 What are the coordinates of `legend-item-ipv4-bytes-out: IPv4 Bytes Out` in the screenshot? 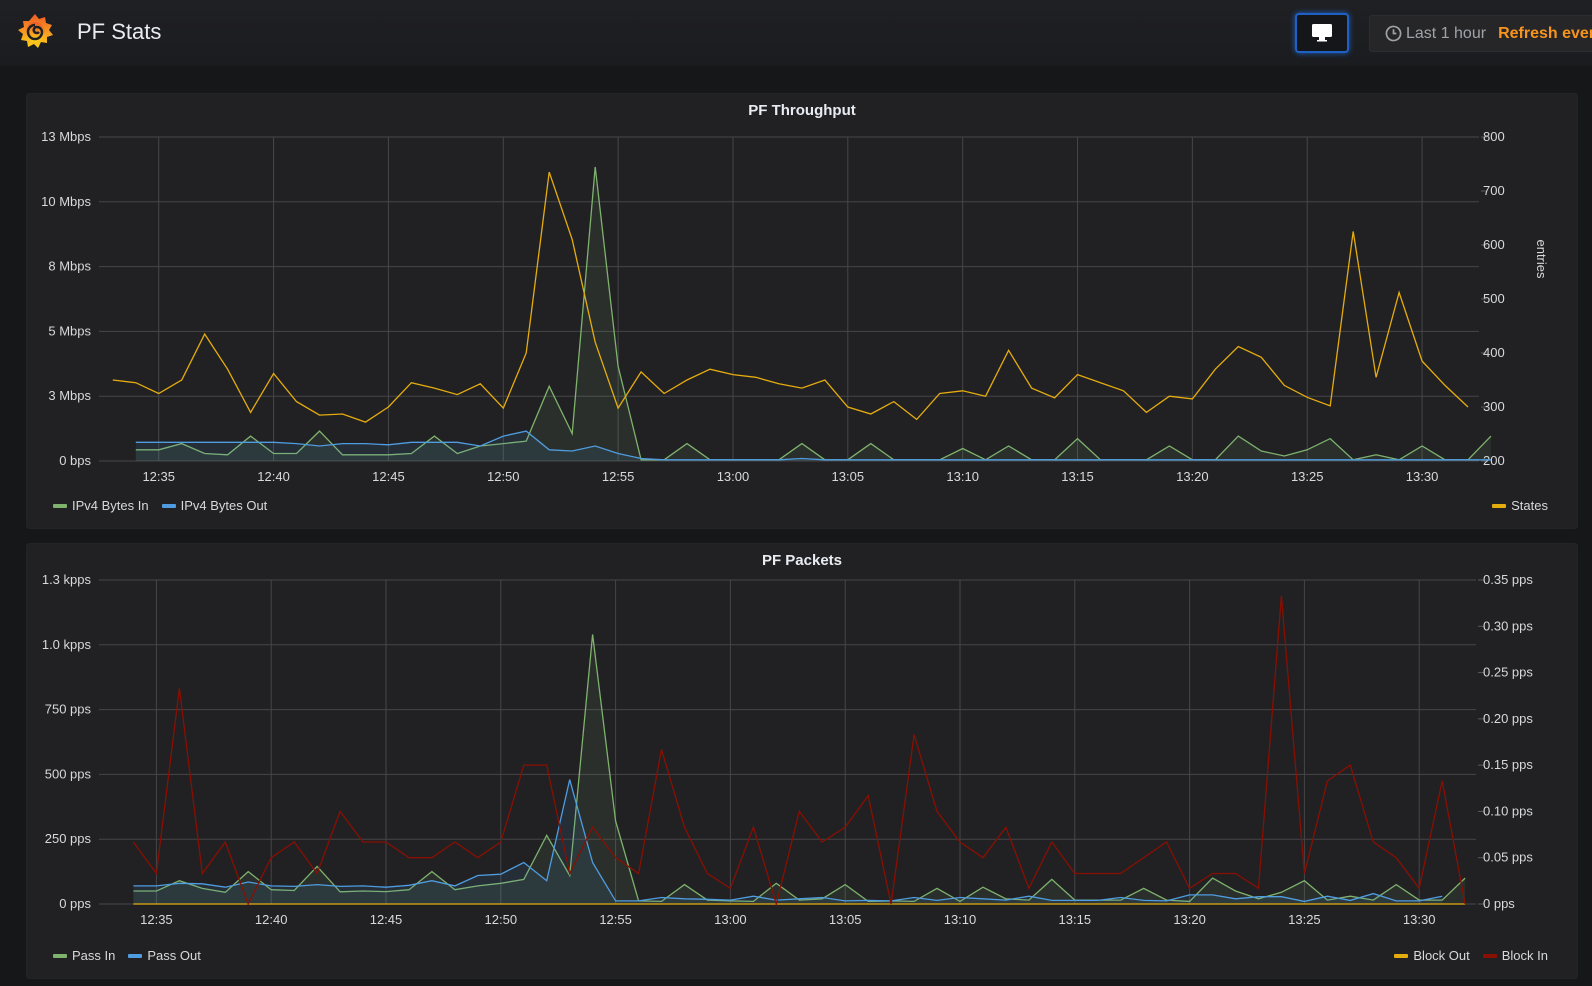 It's located at (214, 505).